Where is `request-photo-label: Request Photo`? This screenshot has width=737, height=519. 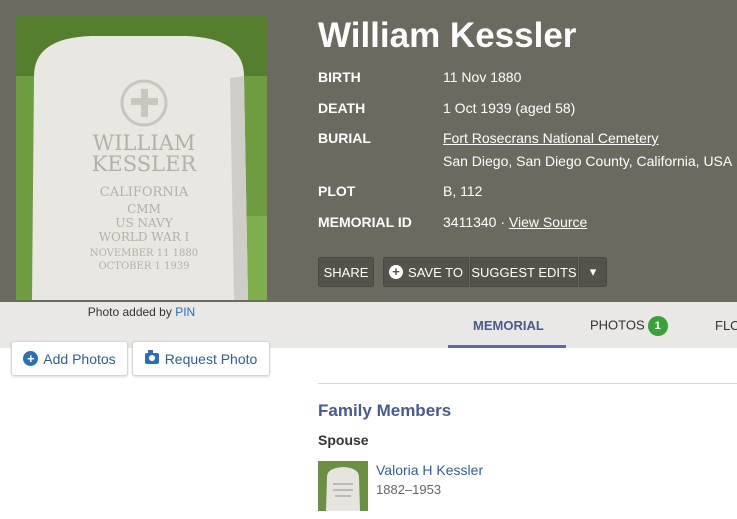 request-photo-label: Request Photo is located at coordinates (211, 358).